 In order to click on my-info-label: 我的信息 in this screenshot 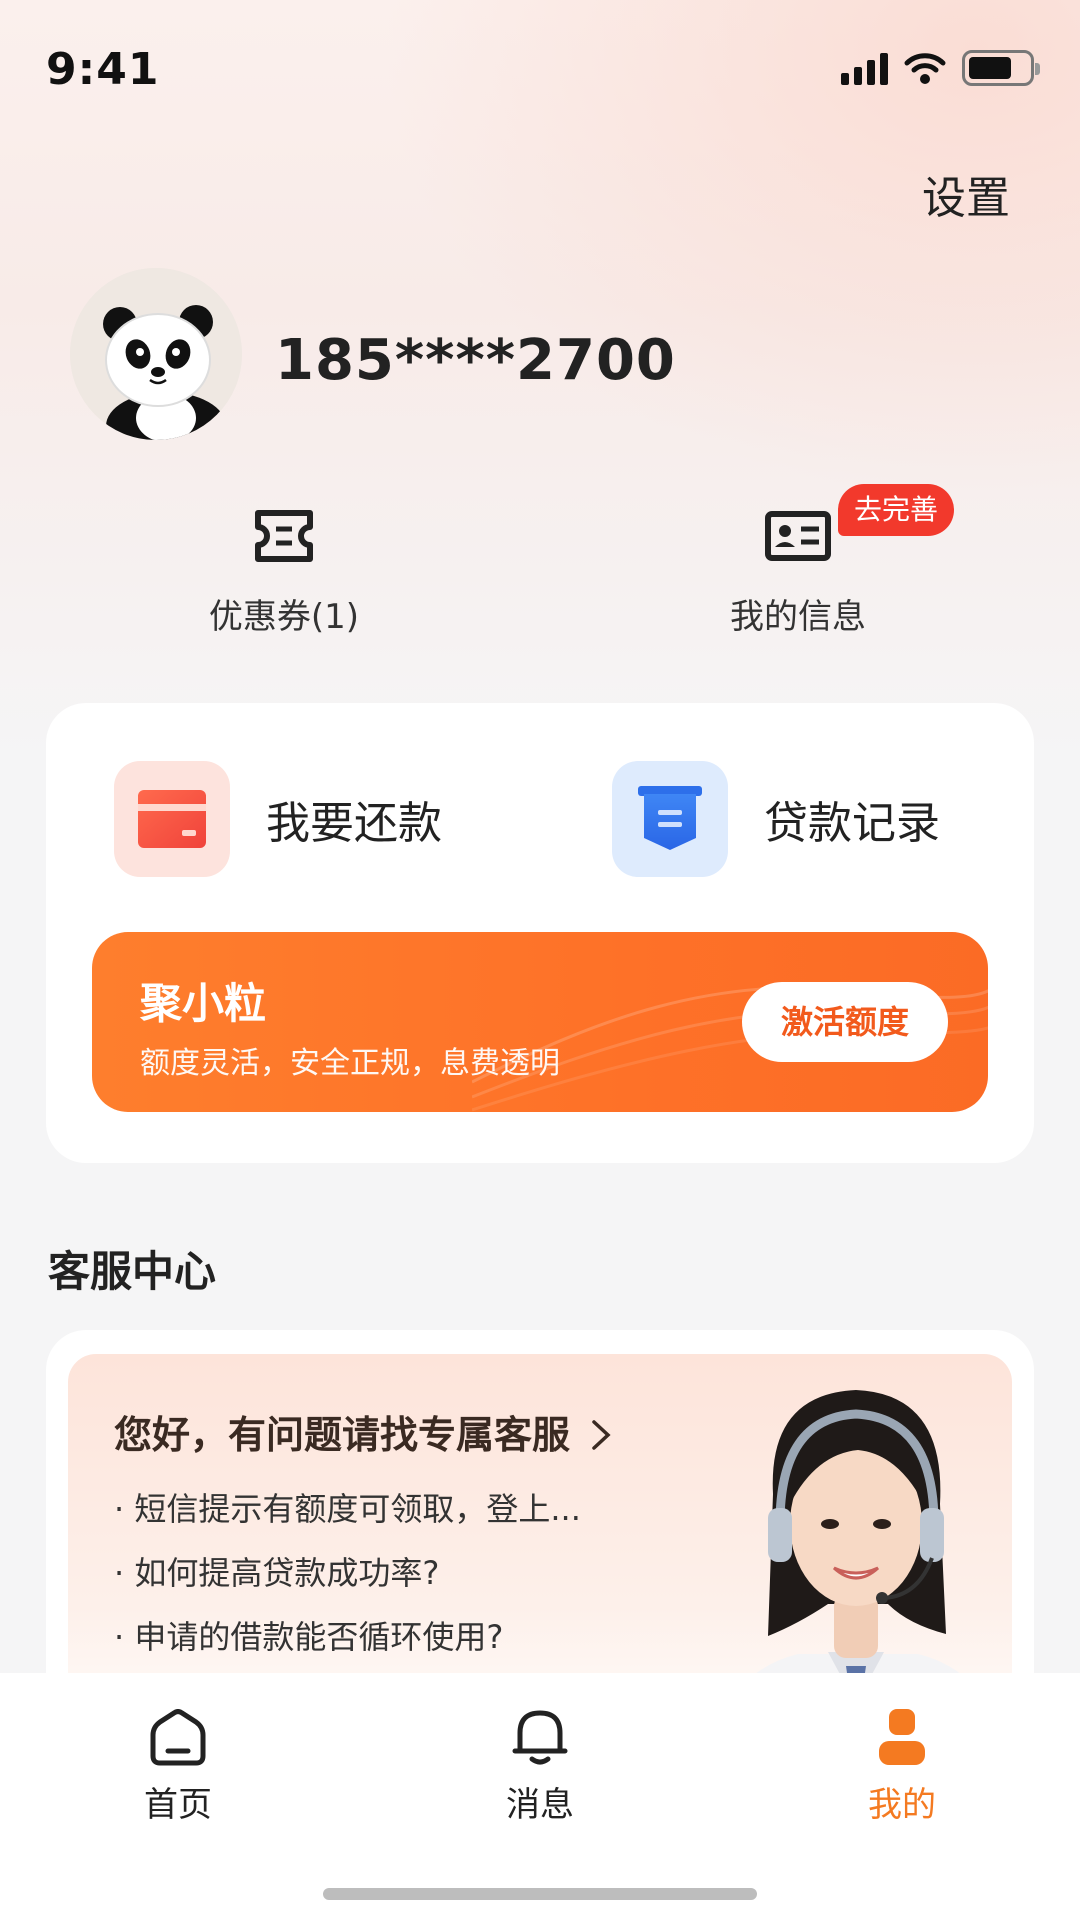, I will do `click(798, 617)`.